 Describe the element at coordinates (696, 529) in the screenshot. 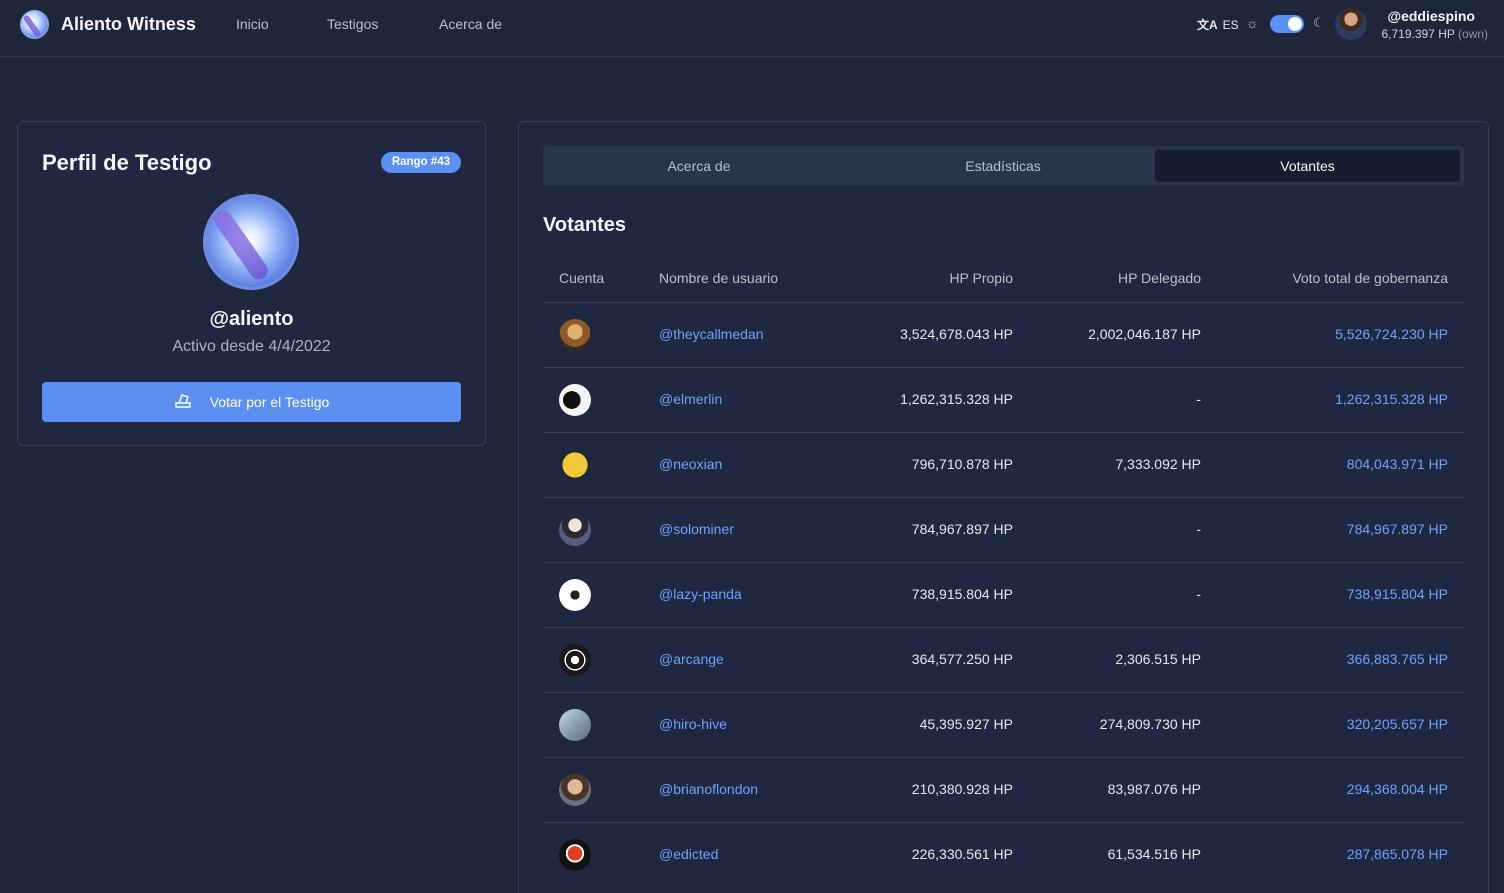

I see `voter-username: @solominer` at that location.